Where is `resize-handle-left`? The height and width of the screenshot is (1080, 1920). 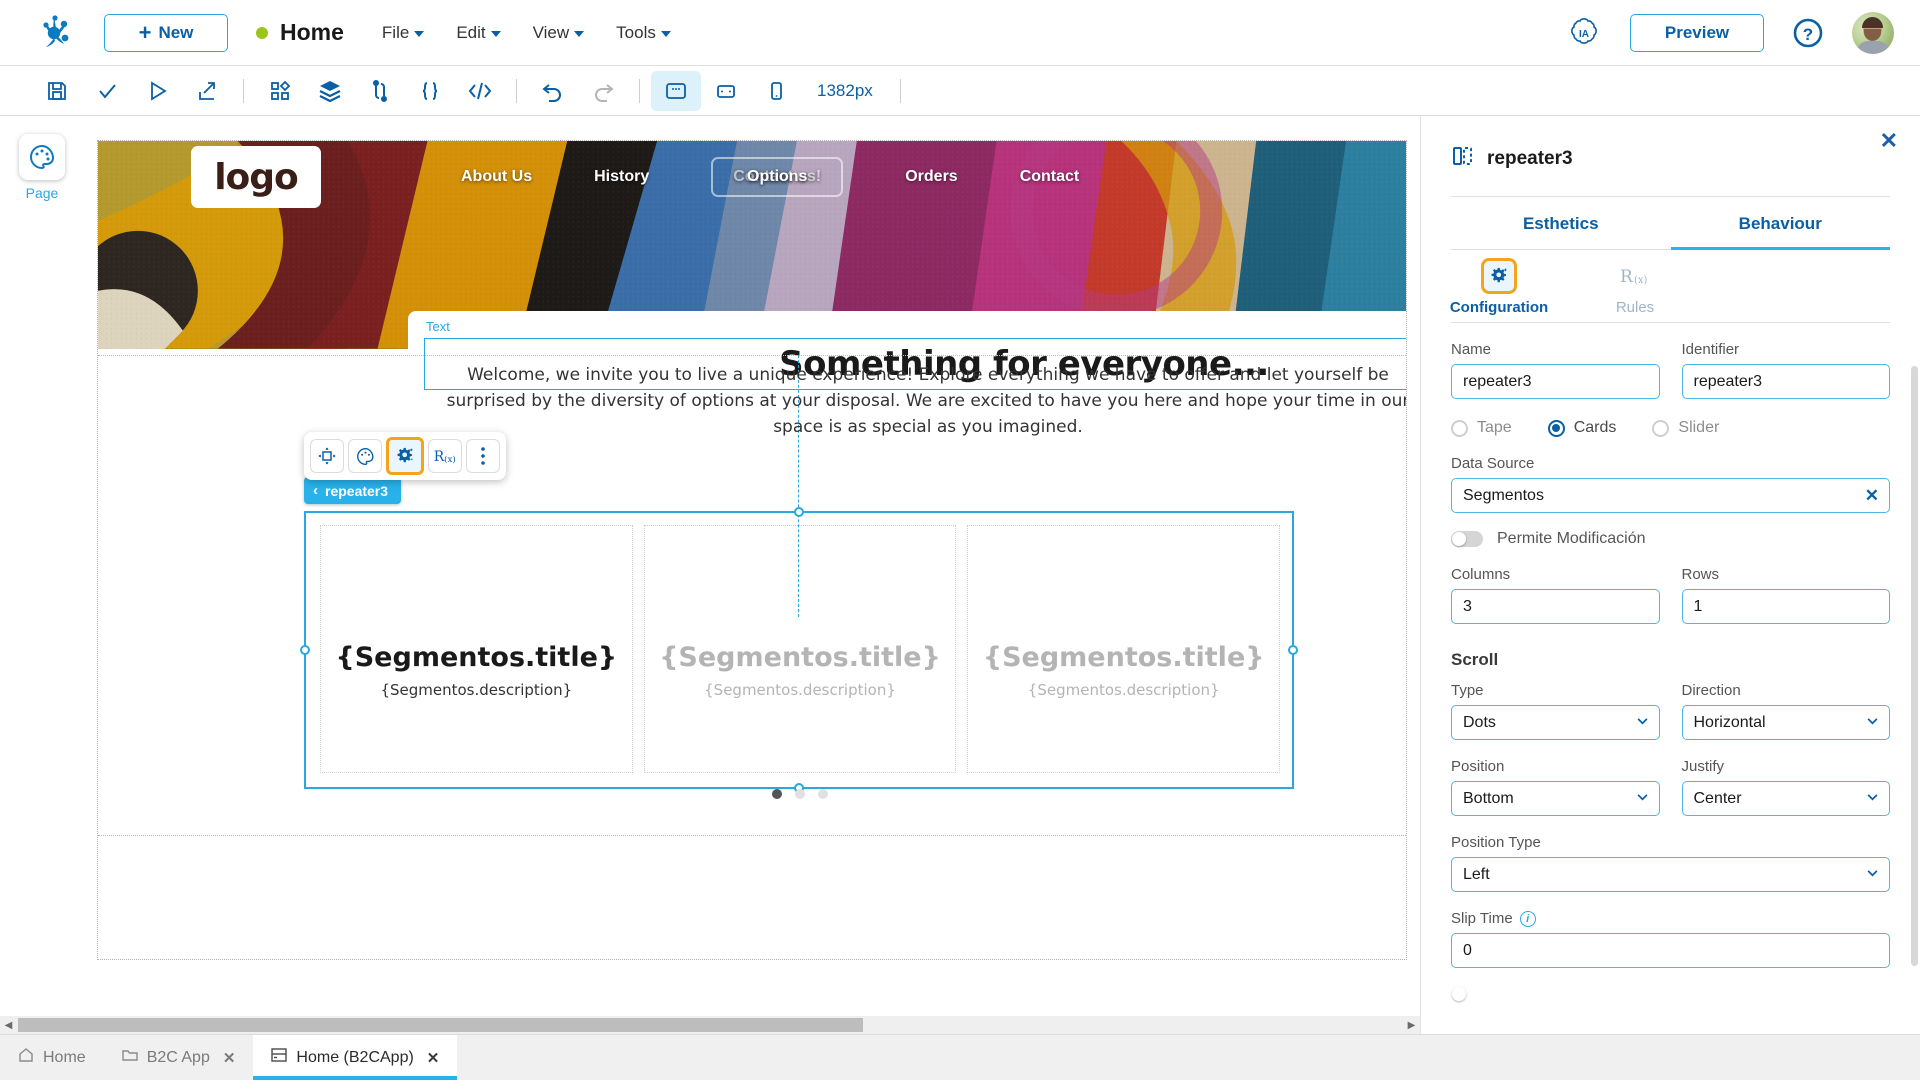
resize-handle-left is located at coordinates (305, 650).